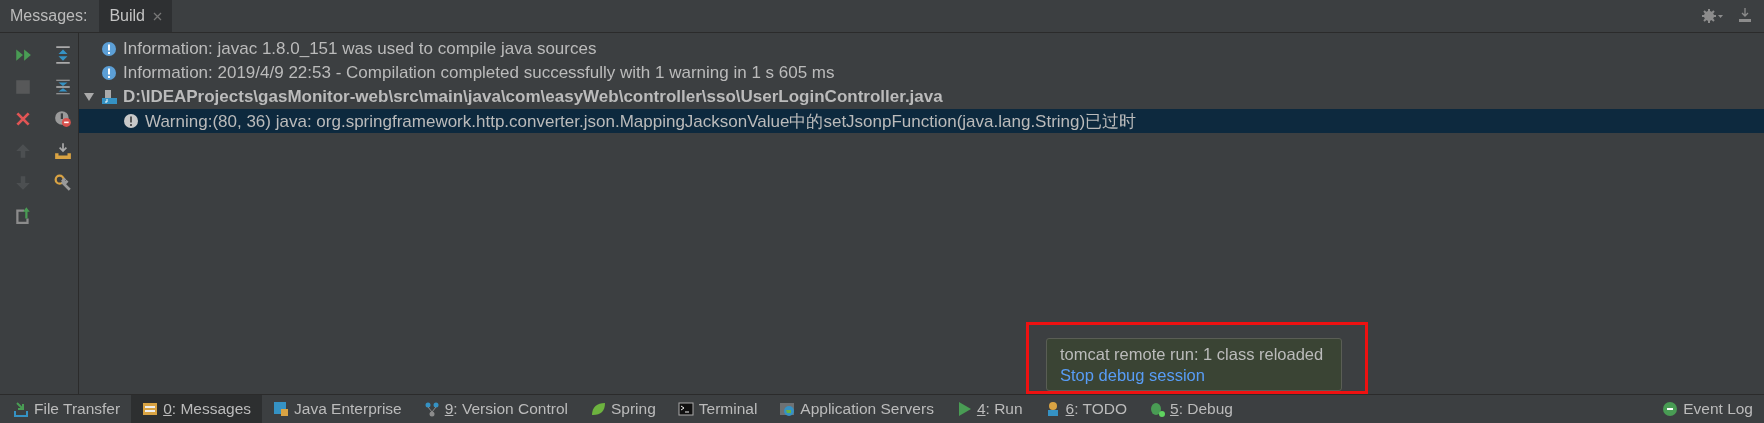 This screenshot has height=423, width=1764. I want to click on java-file-icon, so click(109, 97).